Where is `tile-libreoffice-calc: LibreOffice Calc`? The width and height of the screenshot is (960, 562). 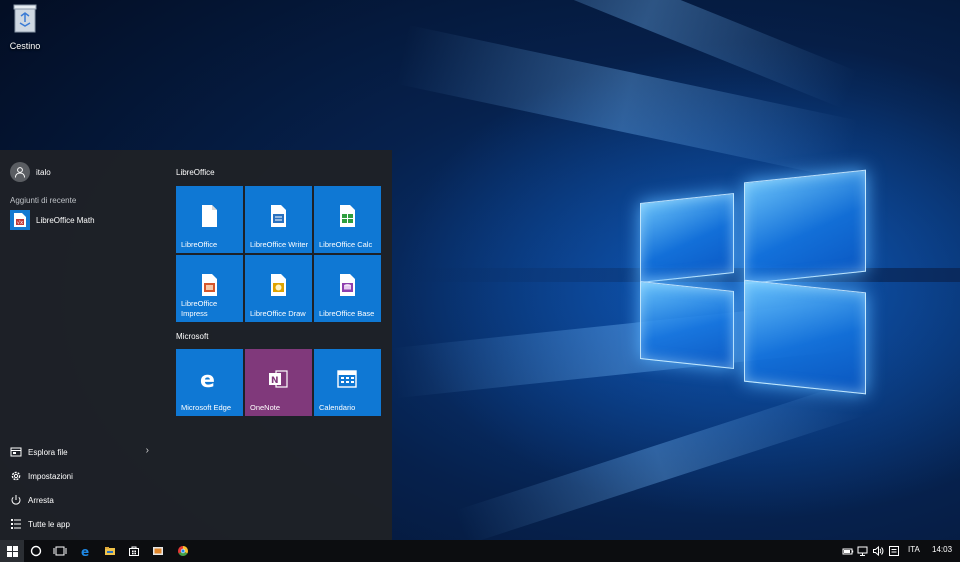 tile-libreoffice-calc: LibreOffice Calc is located at coordinates (347, 219).